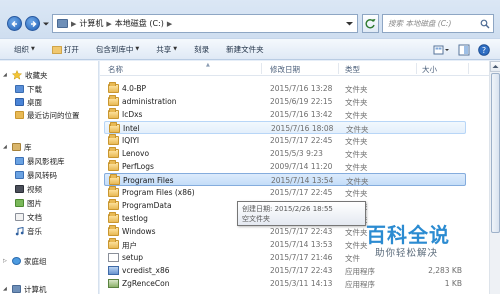 This screenshot has width=500, height=294. I want to click on nav-music: 音乐, so click(28, 231).